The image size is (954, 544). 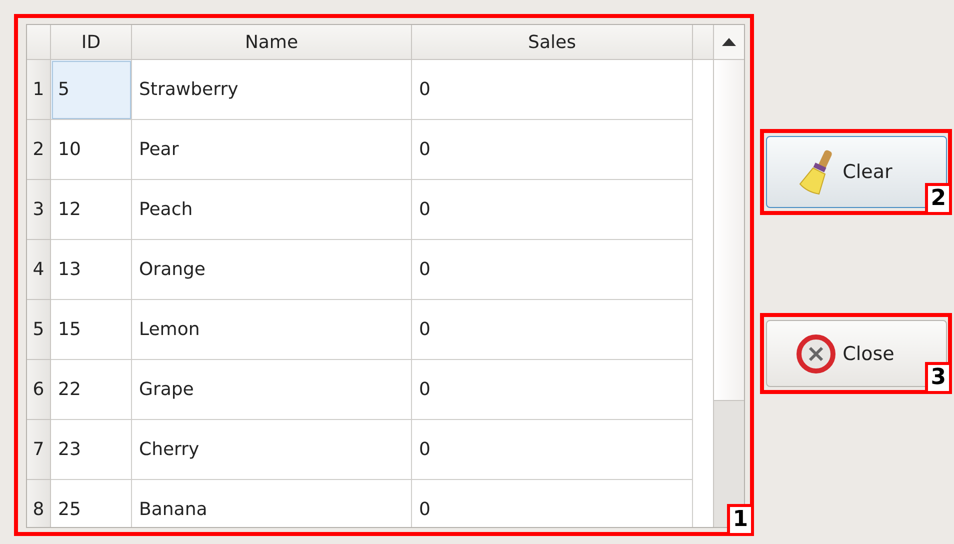 What do you see at coordinates (91, 270) in the screenshot?
I see `table-cell: 13` at bounding box center [91, 270].